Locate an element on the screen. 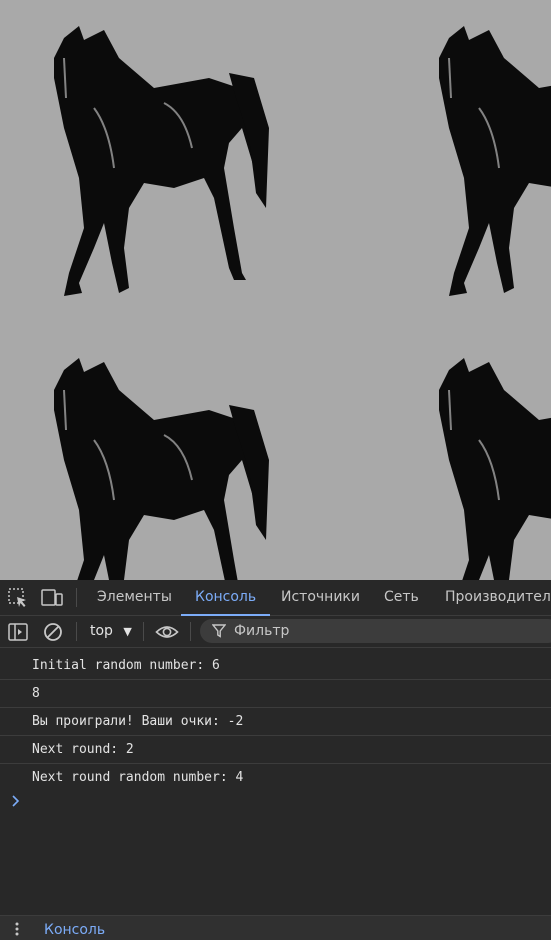  drawer-tabbar: Консоль is located at coordinates (275, 927).